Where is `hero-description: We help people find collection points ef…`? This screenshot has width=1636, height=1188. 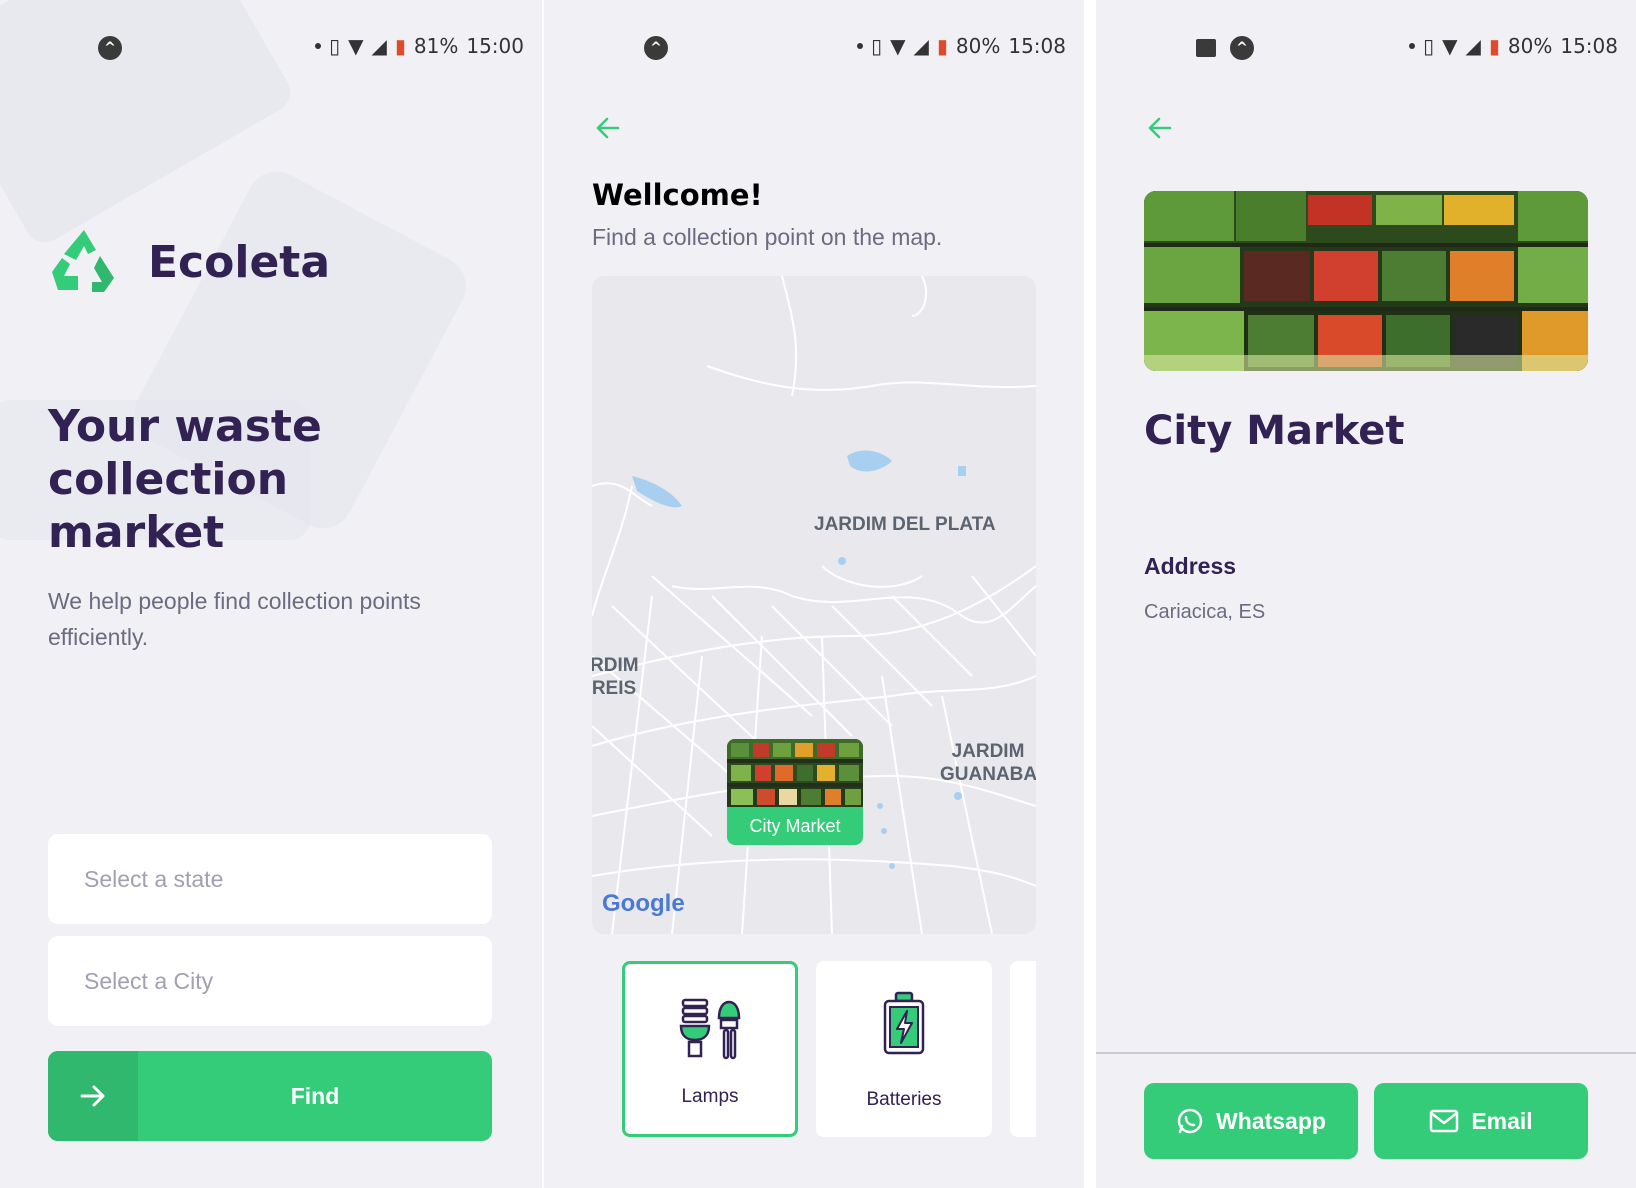 hero-description: We help people find collection points ef… is located at coordinates (234, 619).